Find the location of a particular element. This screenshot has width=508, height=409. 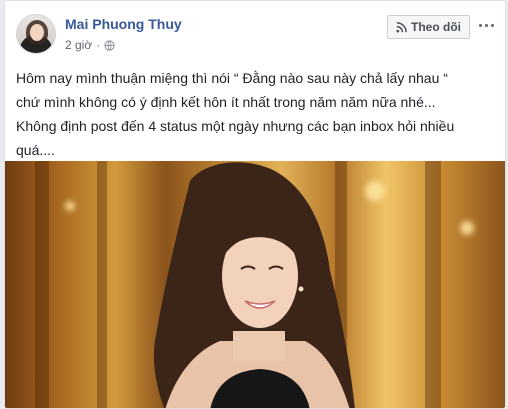

follow-label: Theo dõi is located at coordinates (436, 27).